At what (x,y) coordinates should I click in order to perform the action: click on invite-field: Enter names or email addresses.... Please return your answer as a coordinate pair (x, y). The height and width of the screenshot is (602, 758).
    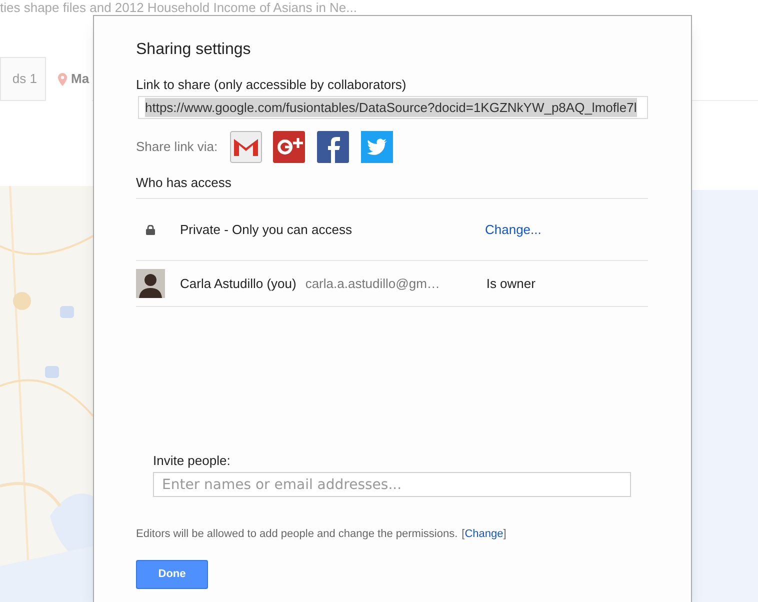
    Looking at the image, I should click on (392, 484).